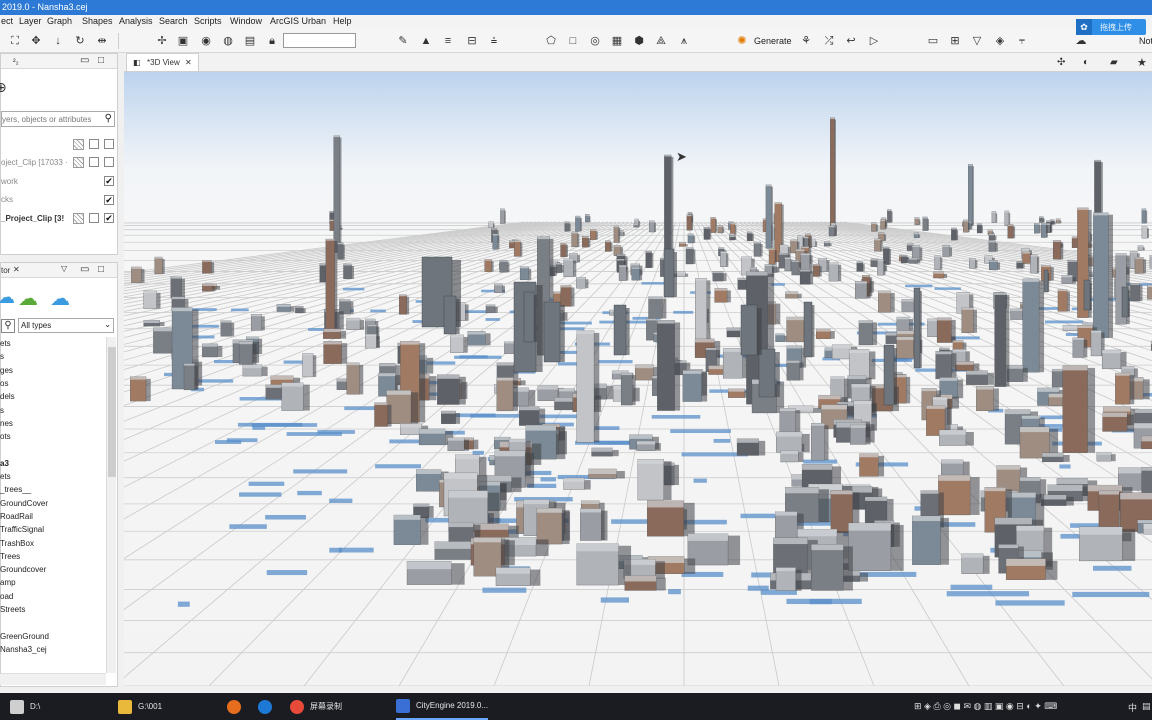 This screenshot has width=1152, height=720. Describe the element at coordinates (173, 21) in the screenshot. I see `menu-search: Search` at that location.